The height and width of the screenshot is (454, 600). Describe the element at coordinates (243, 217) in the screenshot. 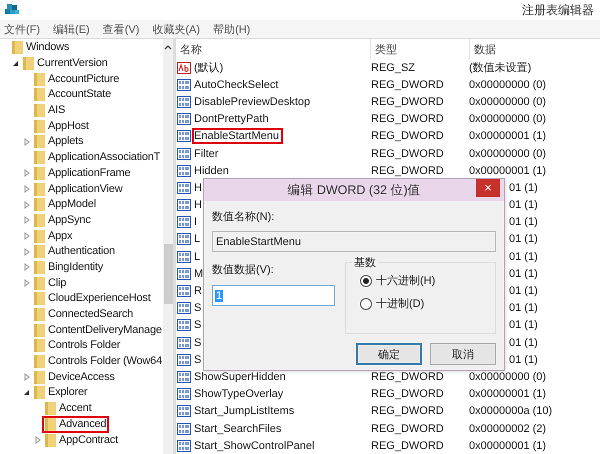

I see `field-label: 数值名称(N):` at that location.